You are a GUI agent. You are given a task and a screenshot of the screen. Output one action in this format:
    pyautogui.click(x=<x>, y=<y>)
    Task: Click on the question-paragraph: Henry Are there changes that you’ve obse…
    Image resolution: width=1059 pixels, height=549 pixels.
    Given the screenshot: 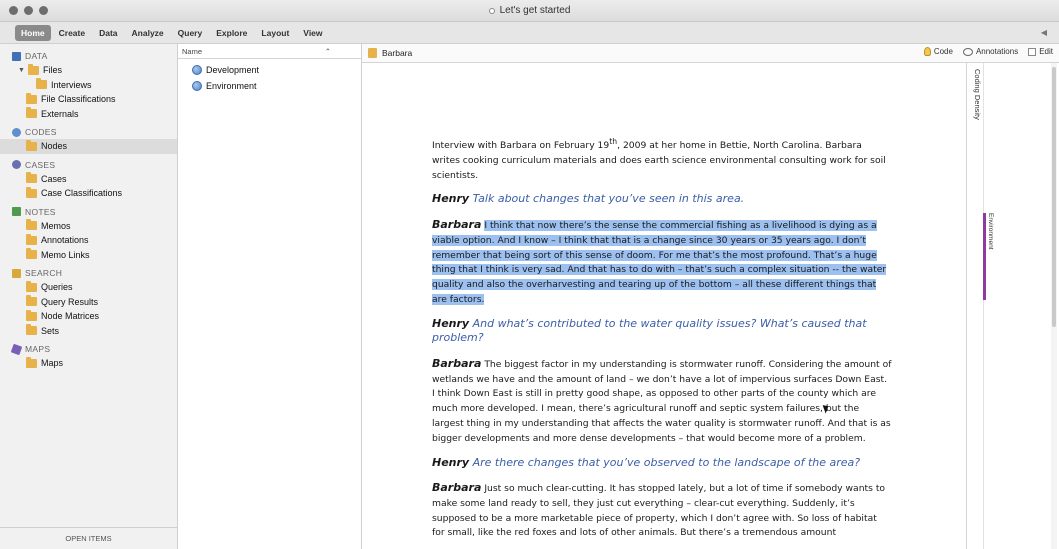 What is the action you would take?
    pyautogui.click(x=662, y=463)
    